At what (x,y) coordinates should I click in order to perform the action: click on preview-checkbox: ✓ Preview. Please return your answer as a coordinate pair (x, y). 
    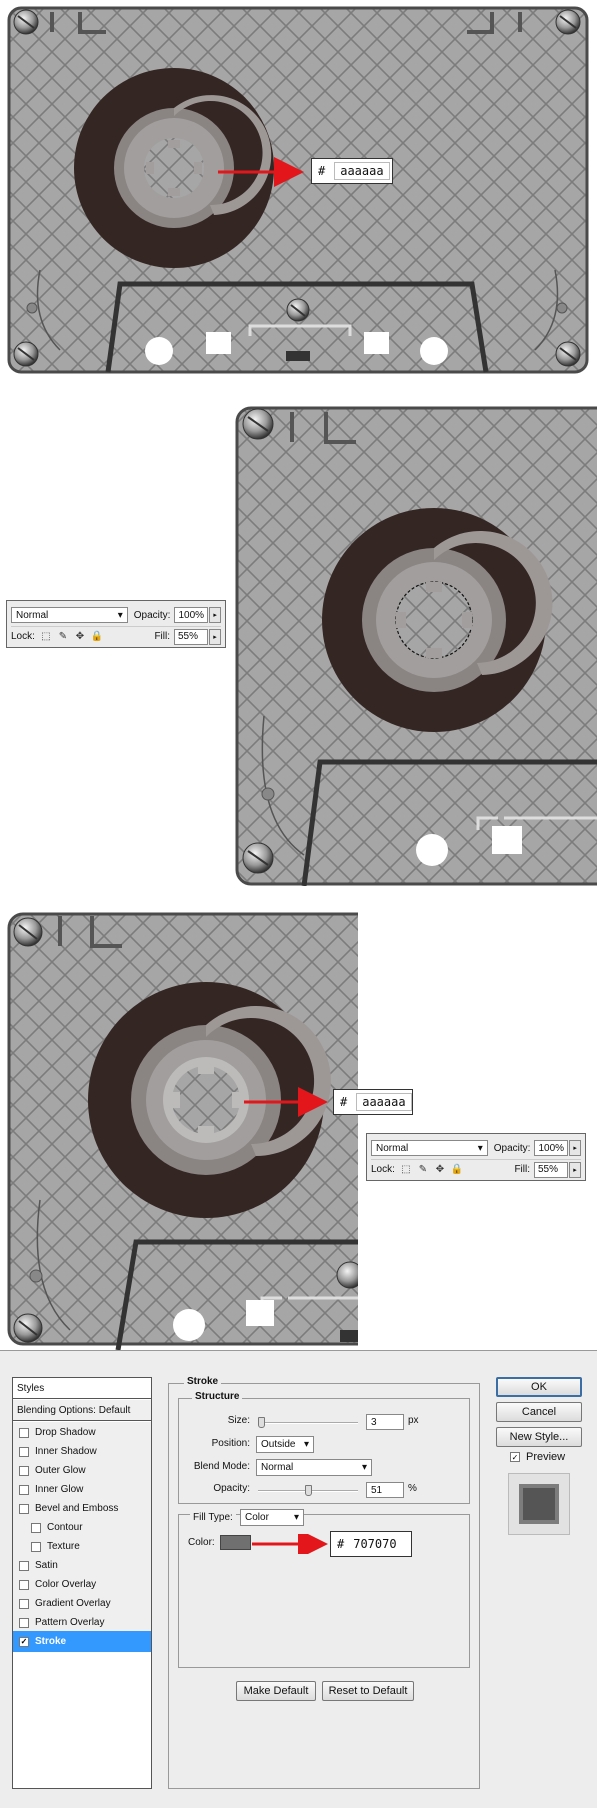
    Looking at the image, I should click on (537, 1457).